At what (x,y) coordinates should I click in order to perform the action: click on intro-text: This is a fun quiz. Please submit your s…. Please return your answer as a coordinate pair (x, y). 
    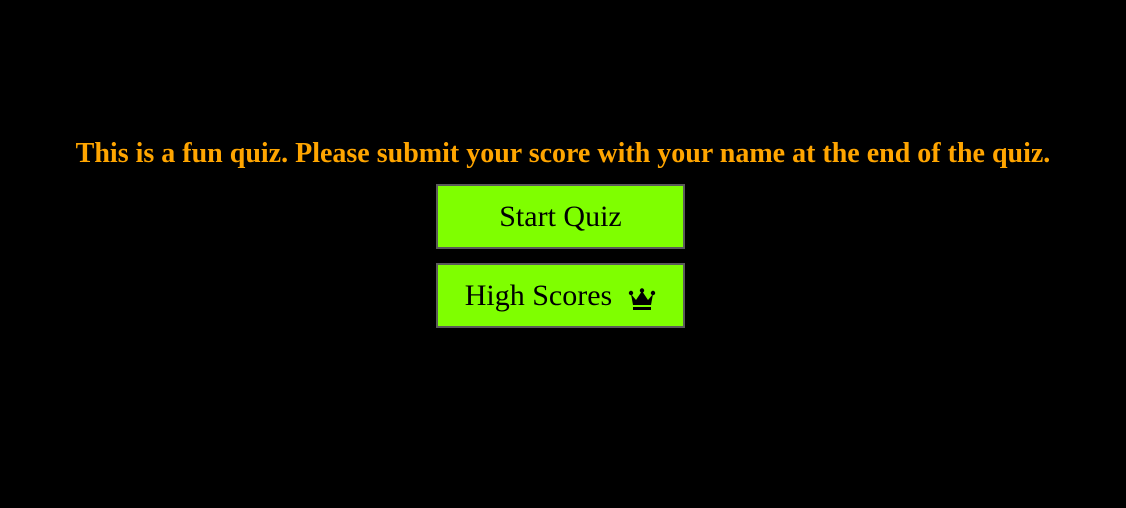
    Looking at the image, I should click on (563, 153).